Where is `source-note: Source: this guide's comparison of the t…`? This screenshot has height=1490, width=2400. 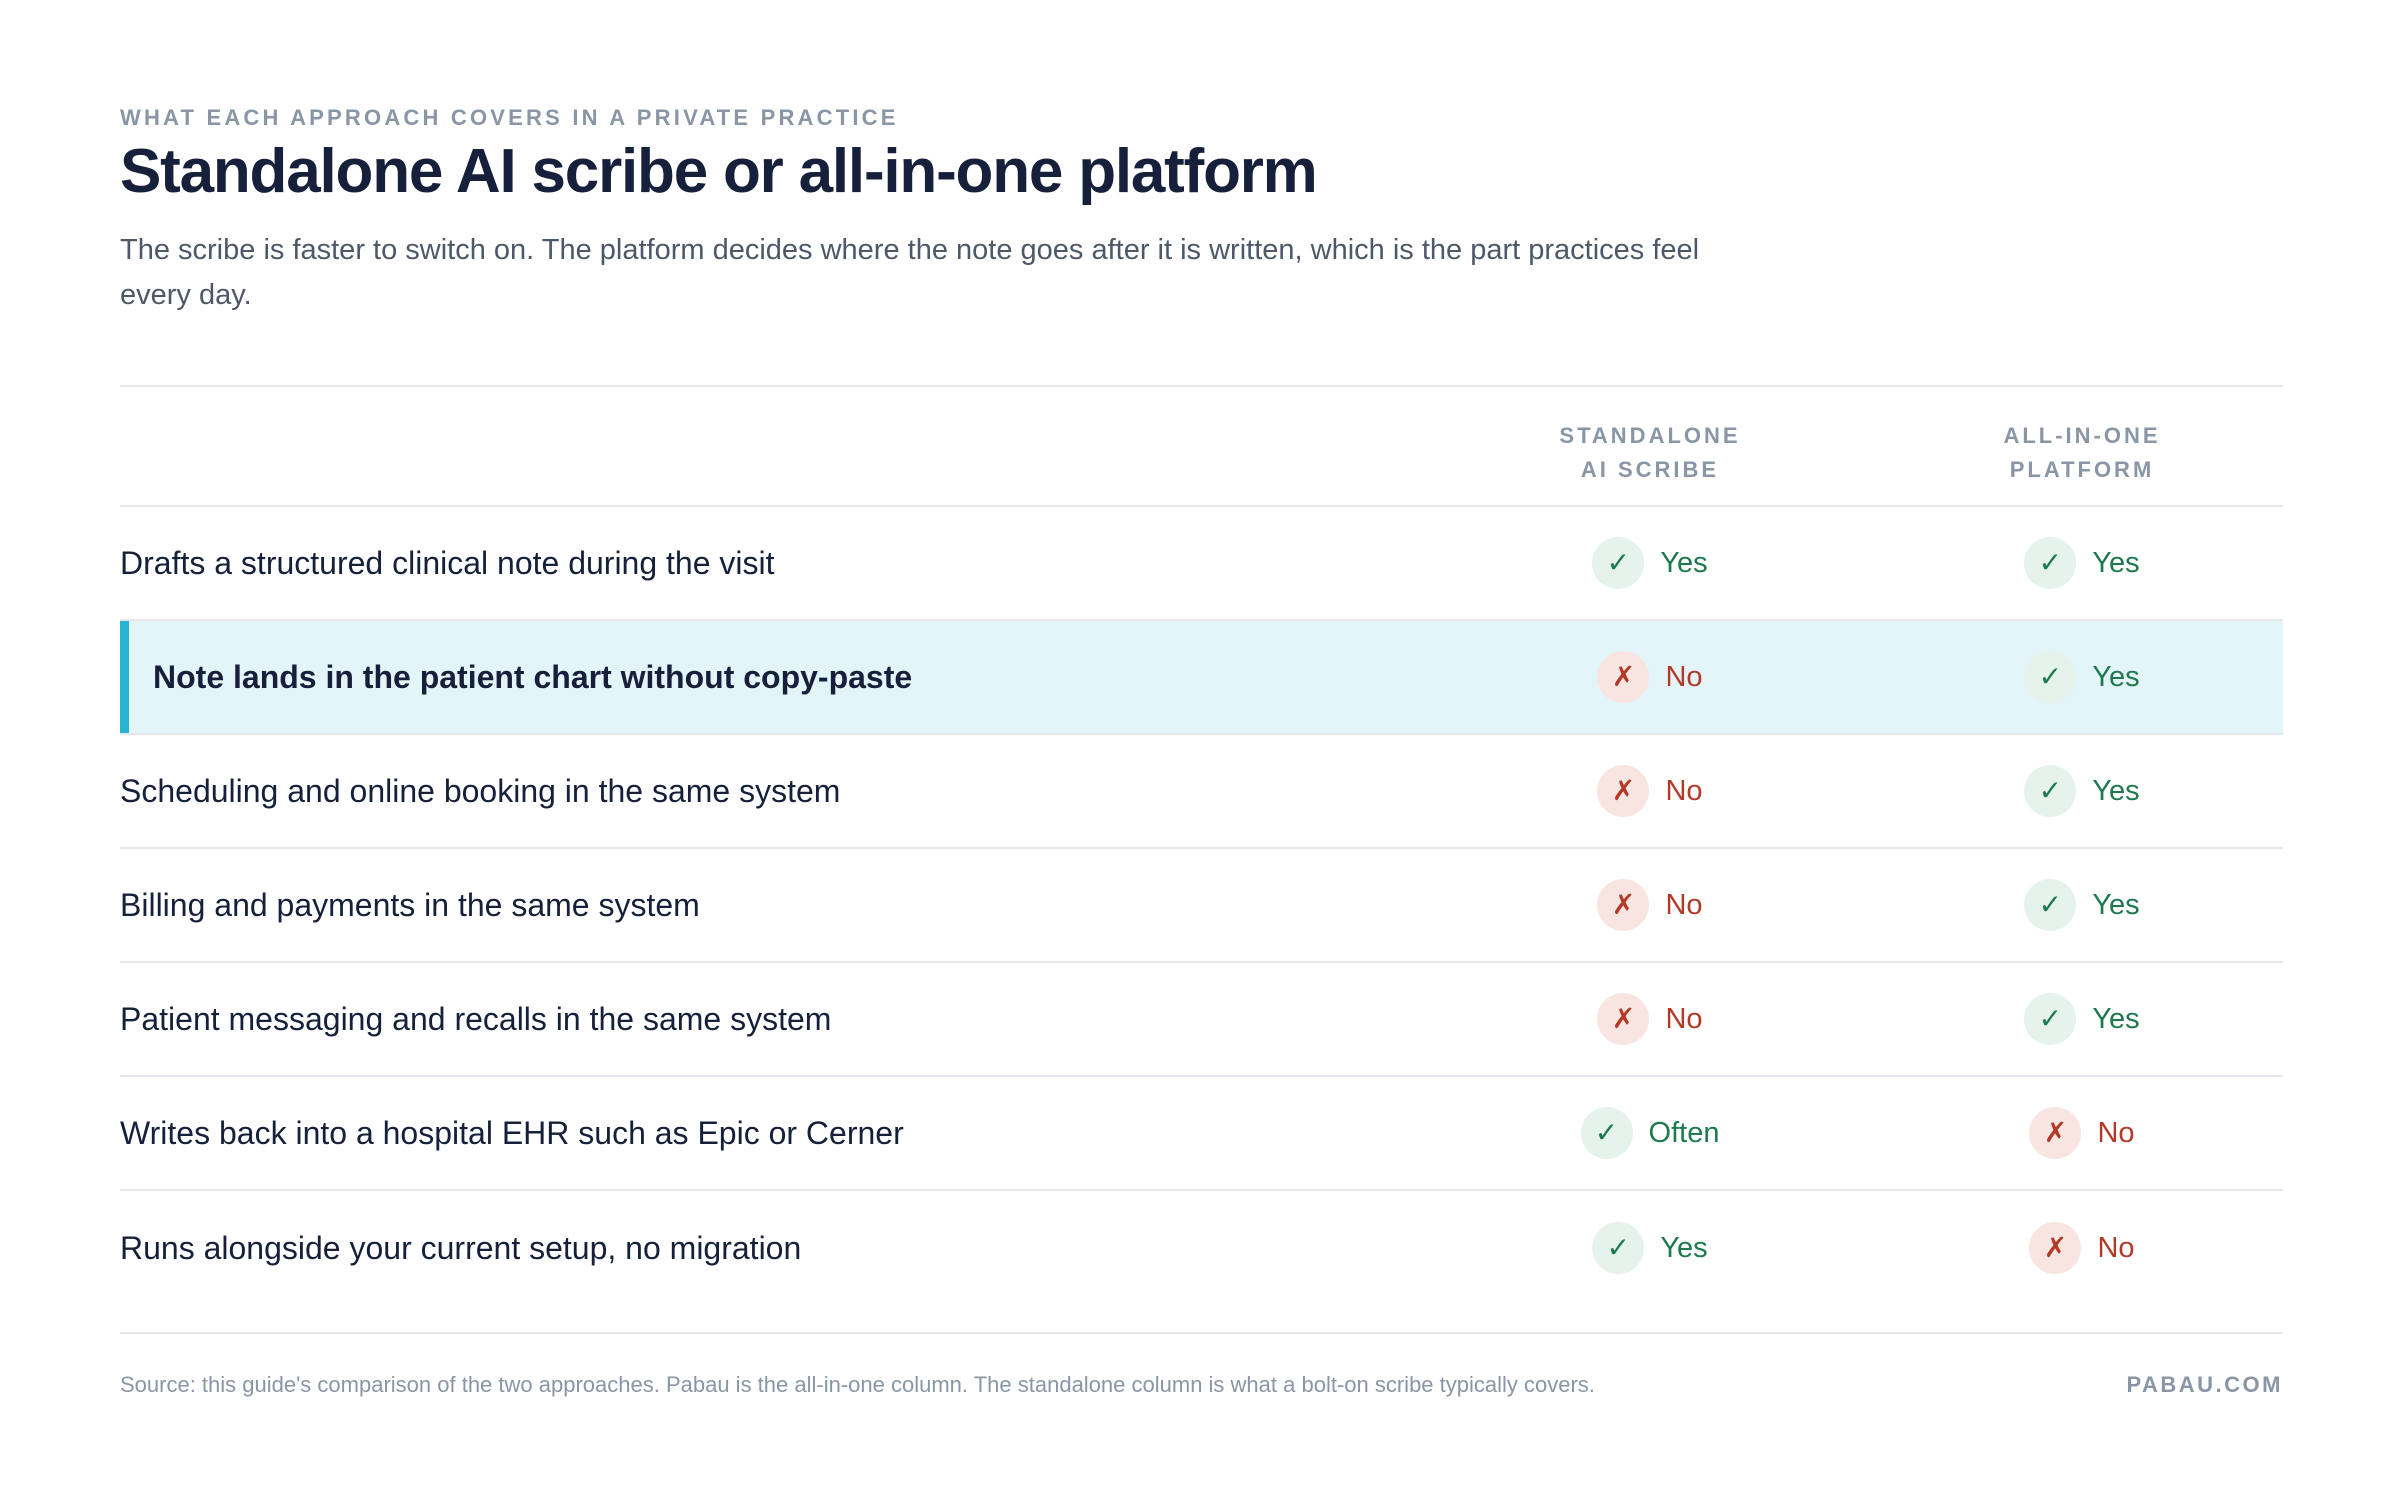
source-note: Source: this guide's comparison of the t… is located at coordinates (857, 1384).